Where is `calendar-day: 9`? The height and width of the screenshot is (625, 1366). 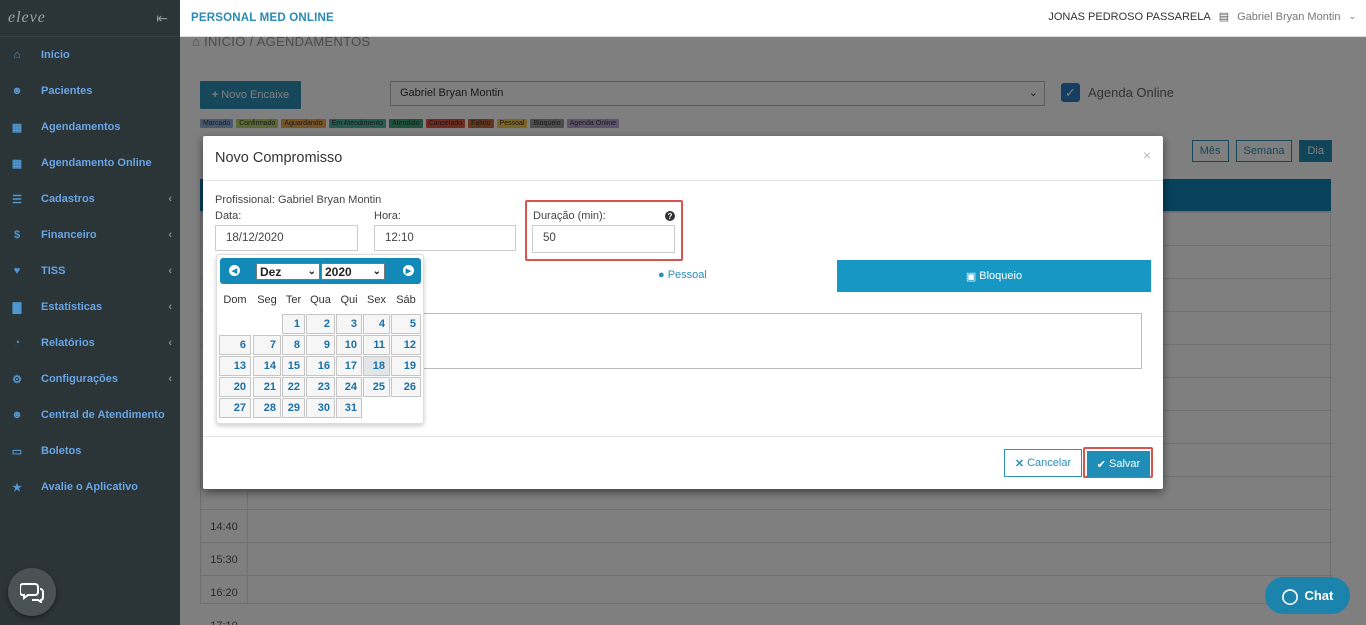
calendar-day: 9 is located at coordinates (320, 345).